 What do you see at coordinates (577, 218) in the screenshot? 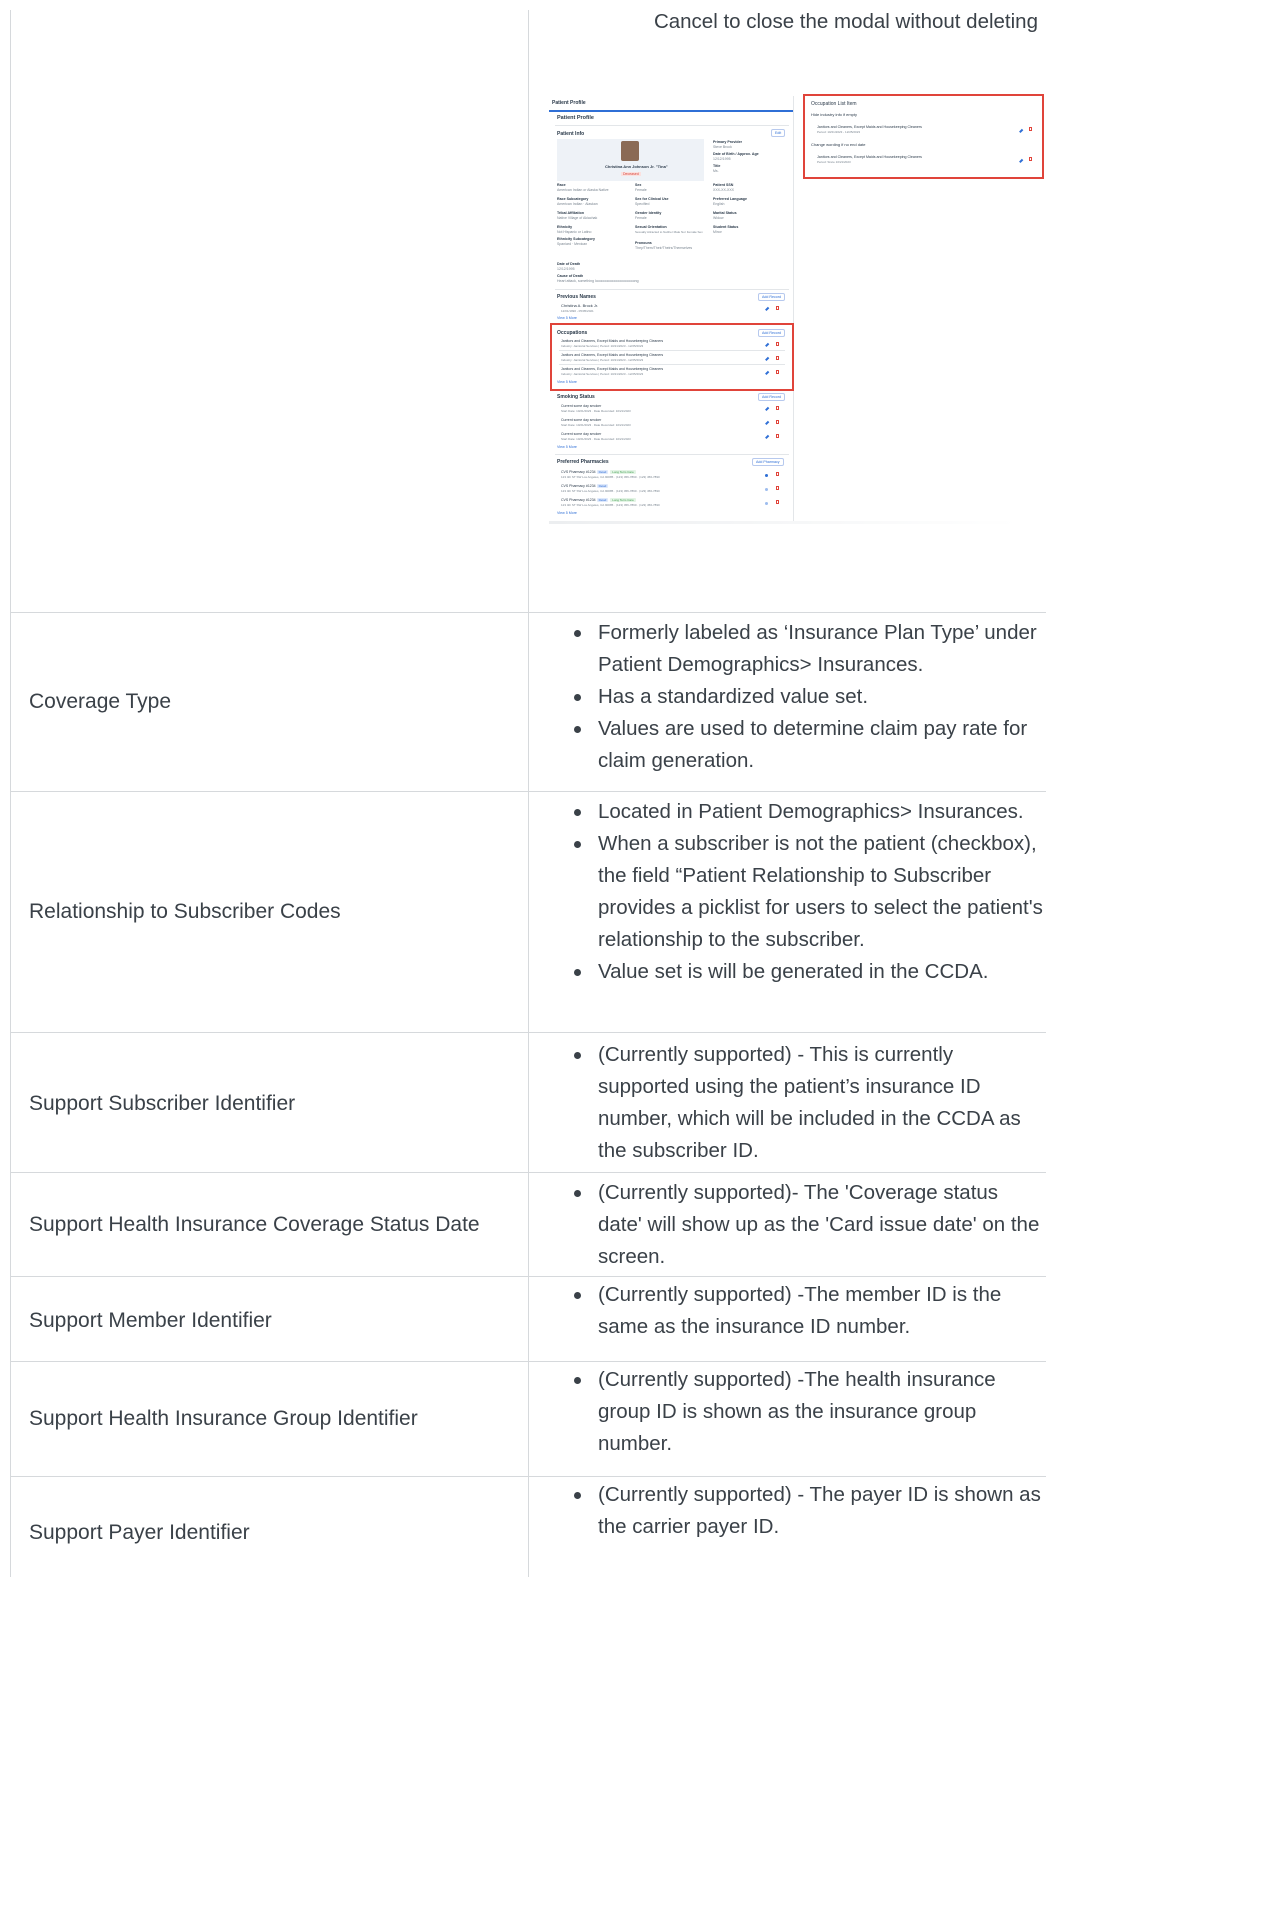
I see `field-value: Native Village of Akiachak` at bounding box center [577, 218].